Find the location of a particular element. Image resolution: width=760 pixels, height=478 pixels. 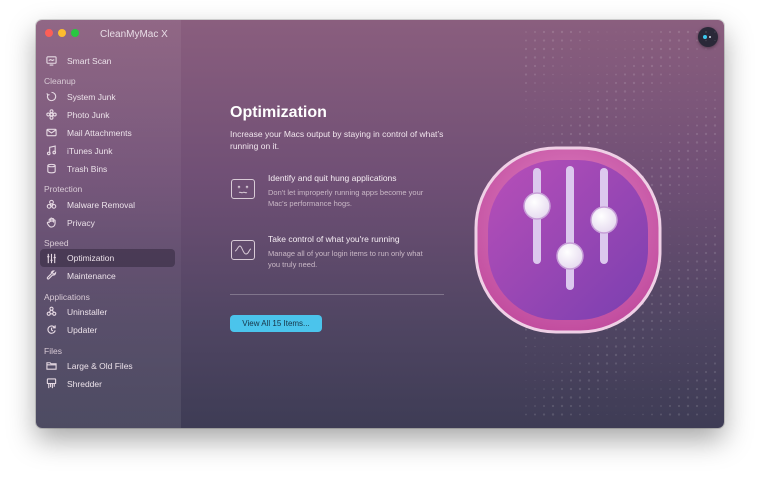

divider is located at coordinates (337, 294).